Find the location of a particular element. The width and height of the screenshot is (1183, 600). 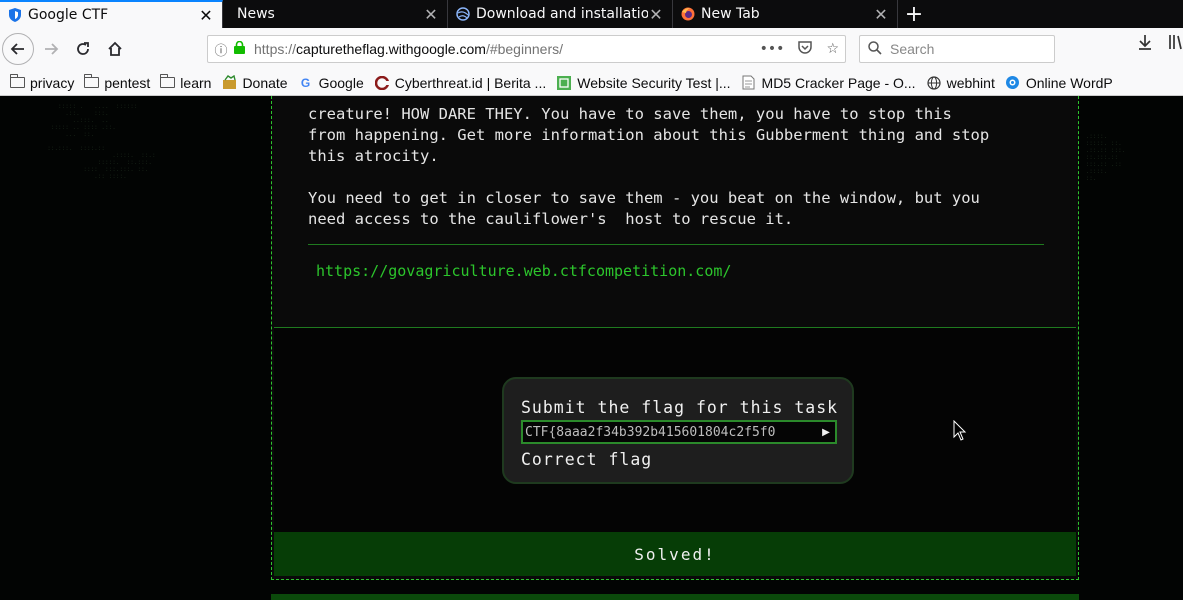

wordpress-icon is located at coordinates (1013, 83).